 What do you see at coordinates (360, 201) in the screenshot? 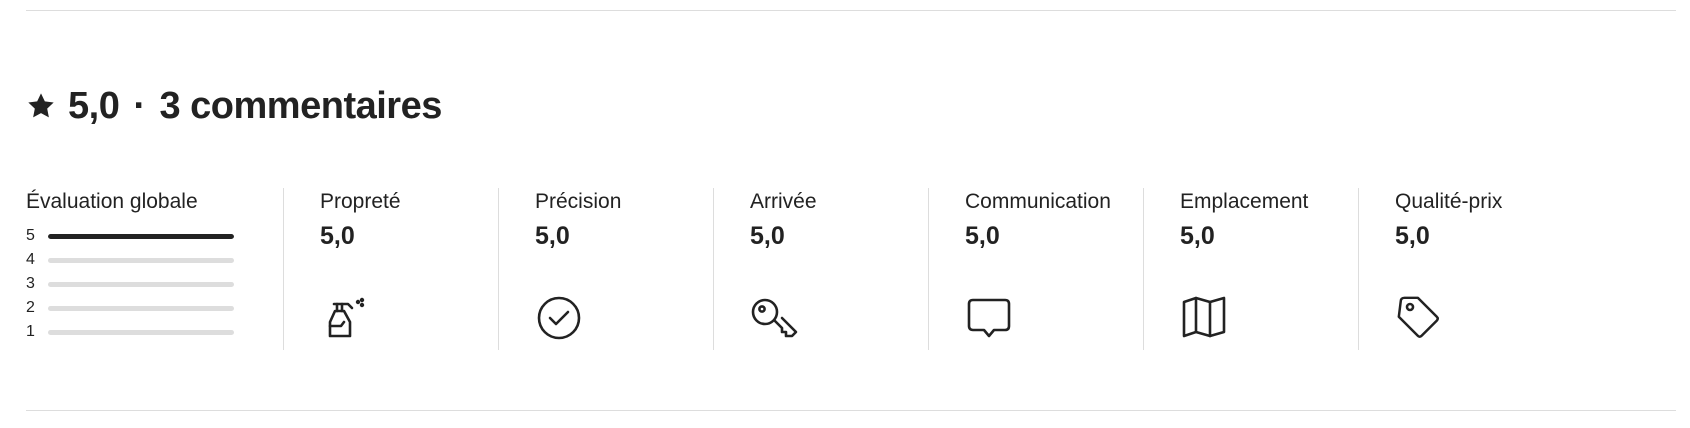
I see `category-label: Propreté` at bounding box center [360, 201].